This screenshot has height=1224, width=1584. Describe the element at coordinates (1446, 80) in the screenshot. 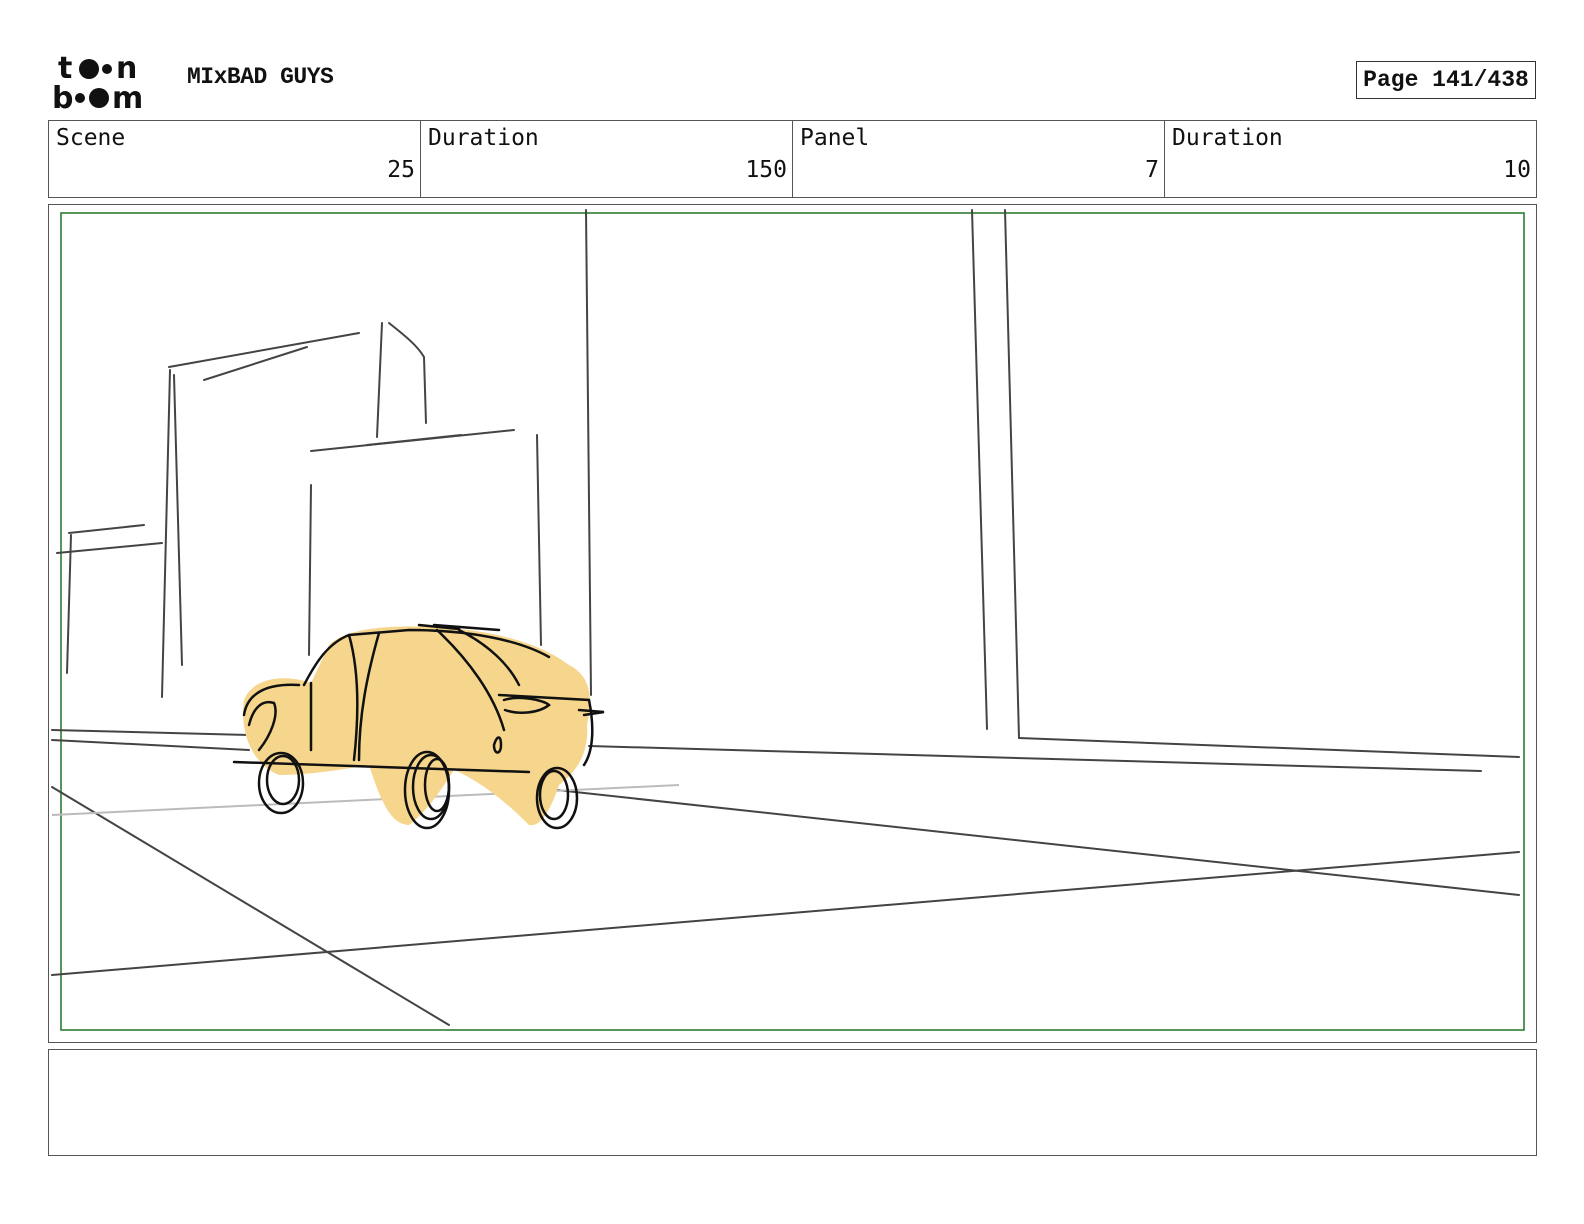

I see `page-indicator: Page 141/438` at that location.